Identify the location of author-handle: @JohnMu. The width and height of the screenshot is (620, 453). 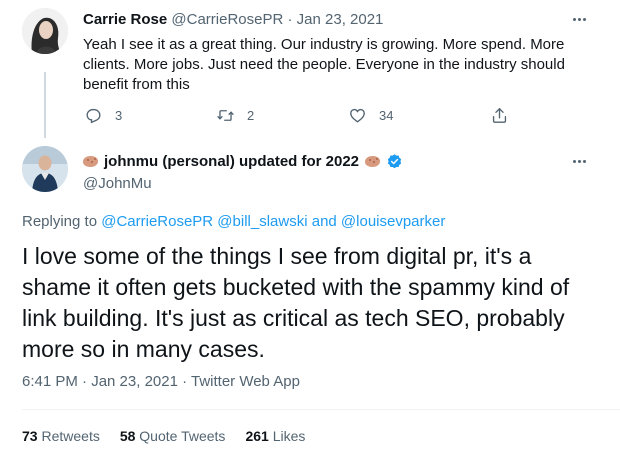
(117, 183).